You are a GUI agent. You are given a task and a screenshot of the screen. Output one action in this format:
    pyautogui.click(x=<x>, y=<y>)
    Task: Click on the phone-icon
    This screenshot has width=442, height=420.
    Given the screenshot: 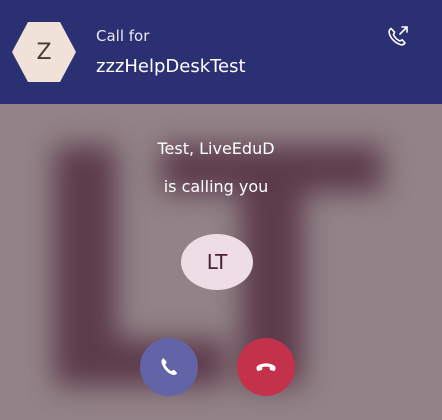 What is the action you would take?
    pyautogui.click(x=169, y=367)
    